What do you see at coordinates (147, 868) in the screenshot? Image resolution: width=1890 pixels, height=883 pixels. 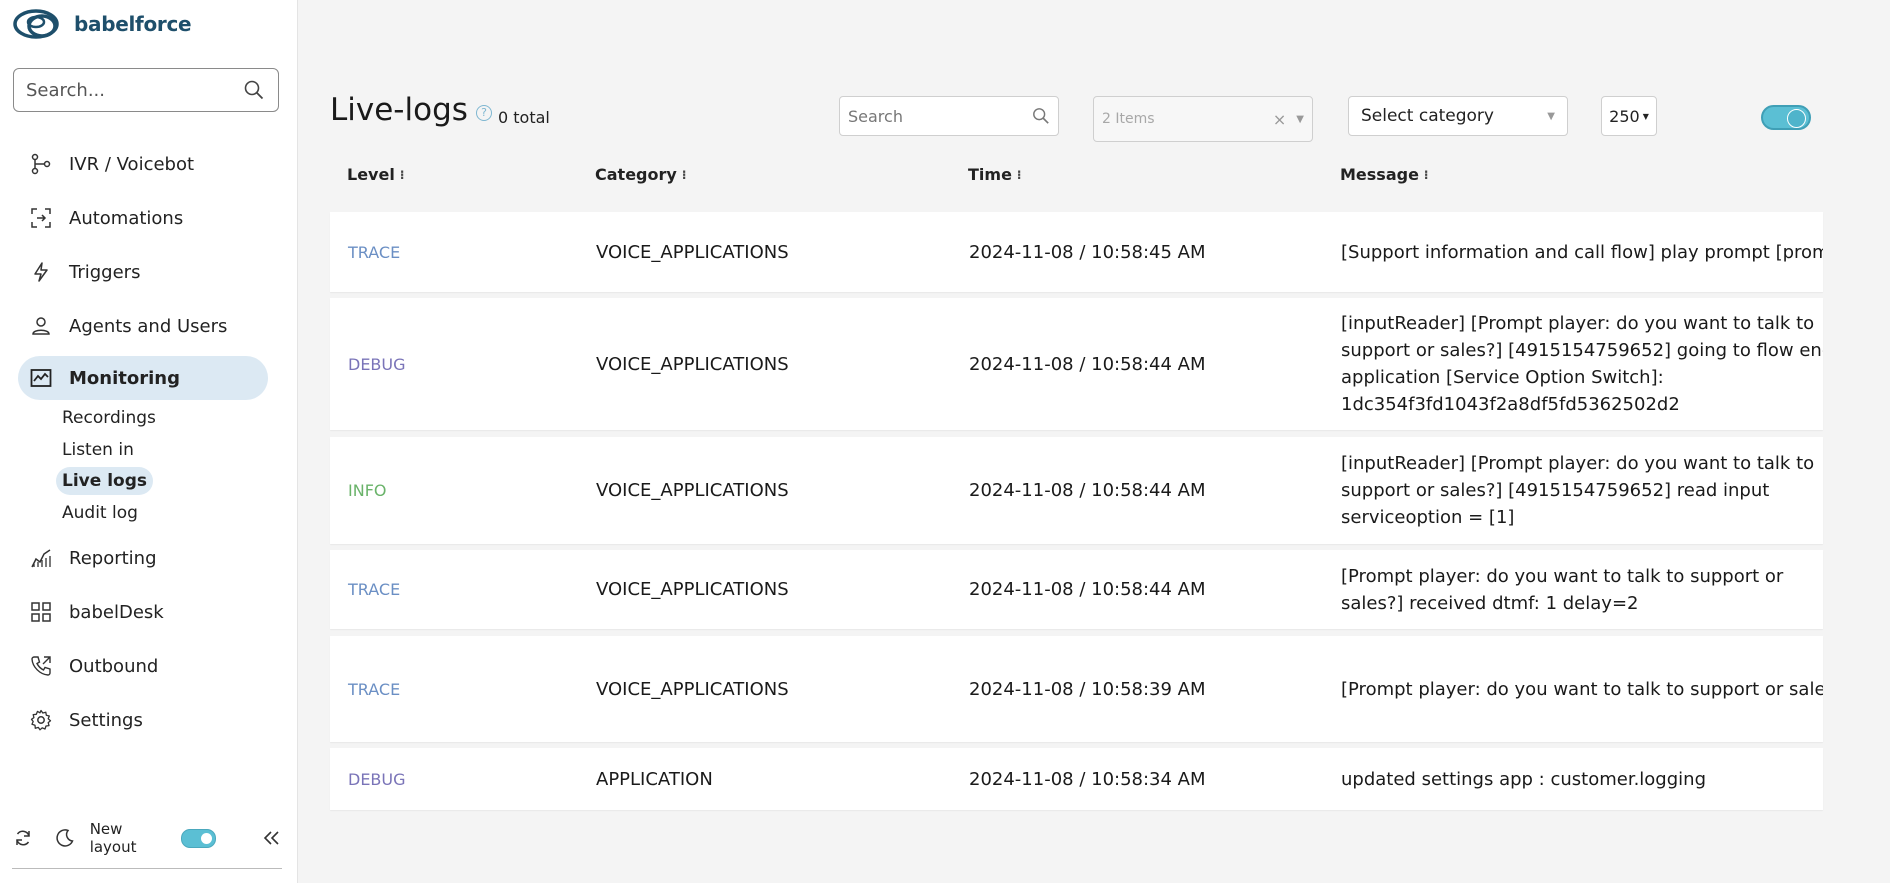 I see `footer-divider` at bounding box center [147, 868].